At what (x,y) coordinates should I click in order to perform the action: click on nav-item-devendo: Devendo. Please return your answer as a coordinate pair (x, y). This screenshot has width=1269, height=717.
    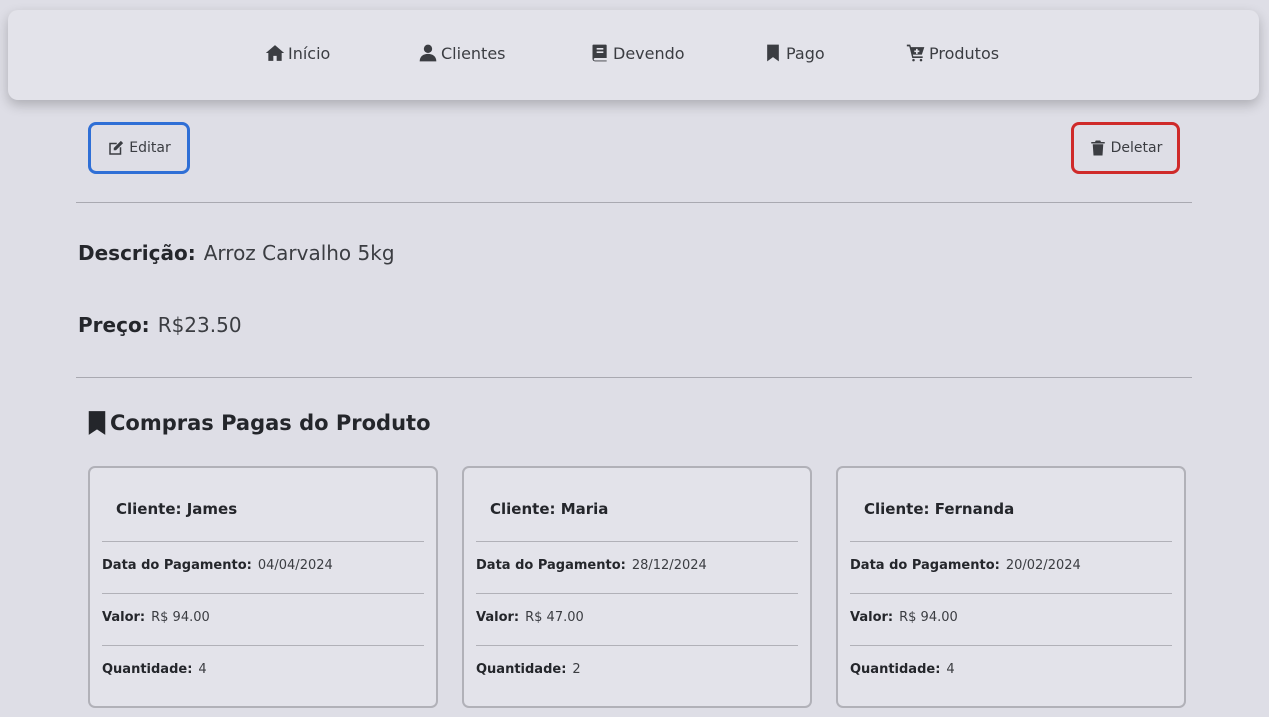
    Looking at the image, I should click on (637, 53).